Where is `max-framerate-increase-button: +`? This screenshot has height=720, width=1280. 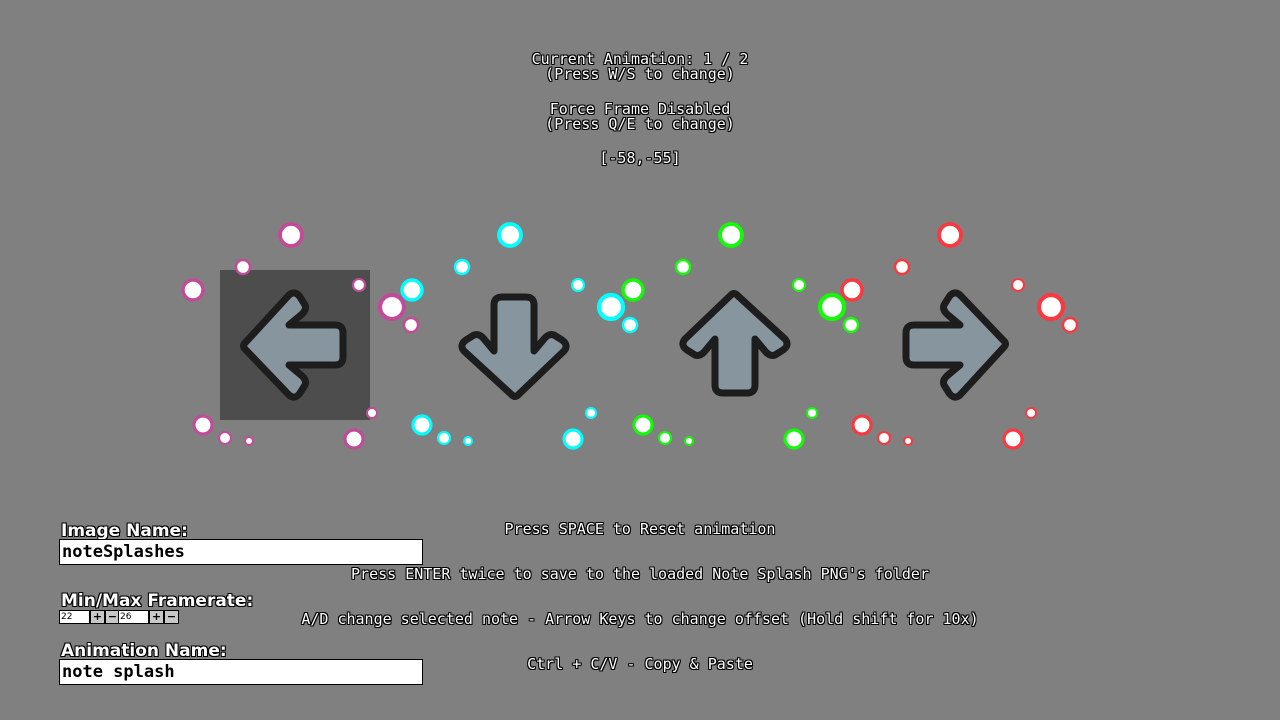
max-framerate-increase-button: + is located at coordinates (156, 617).